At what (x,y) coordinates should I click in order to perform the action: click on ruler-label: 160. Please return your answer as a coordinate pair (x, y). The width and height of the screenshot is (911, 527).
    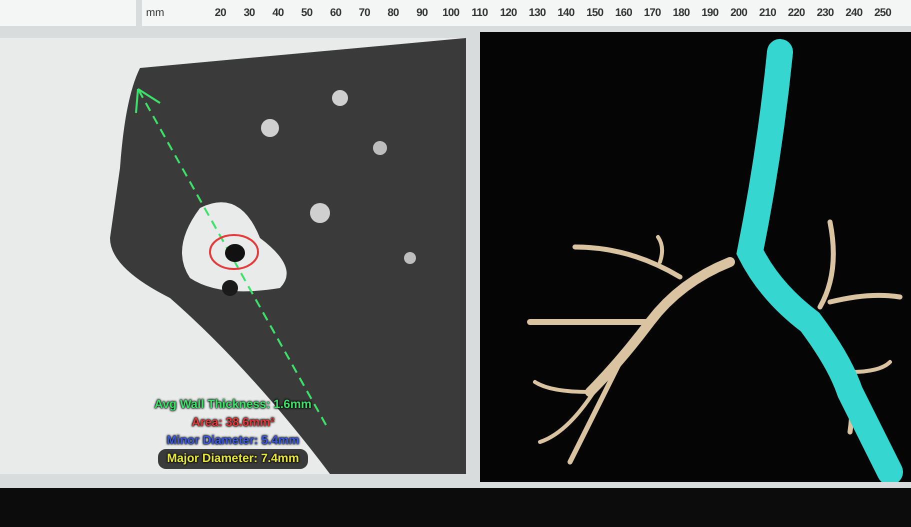
    Looking at the image, I should click on (623, 13).